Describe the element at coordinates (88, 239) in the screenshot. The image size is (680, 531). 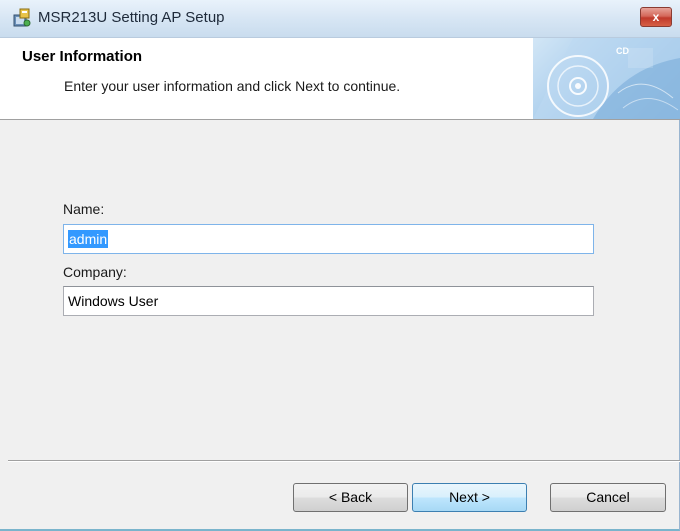
I see `name-input-value: admin` at that location.